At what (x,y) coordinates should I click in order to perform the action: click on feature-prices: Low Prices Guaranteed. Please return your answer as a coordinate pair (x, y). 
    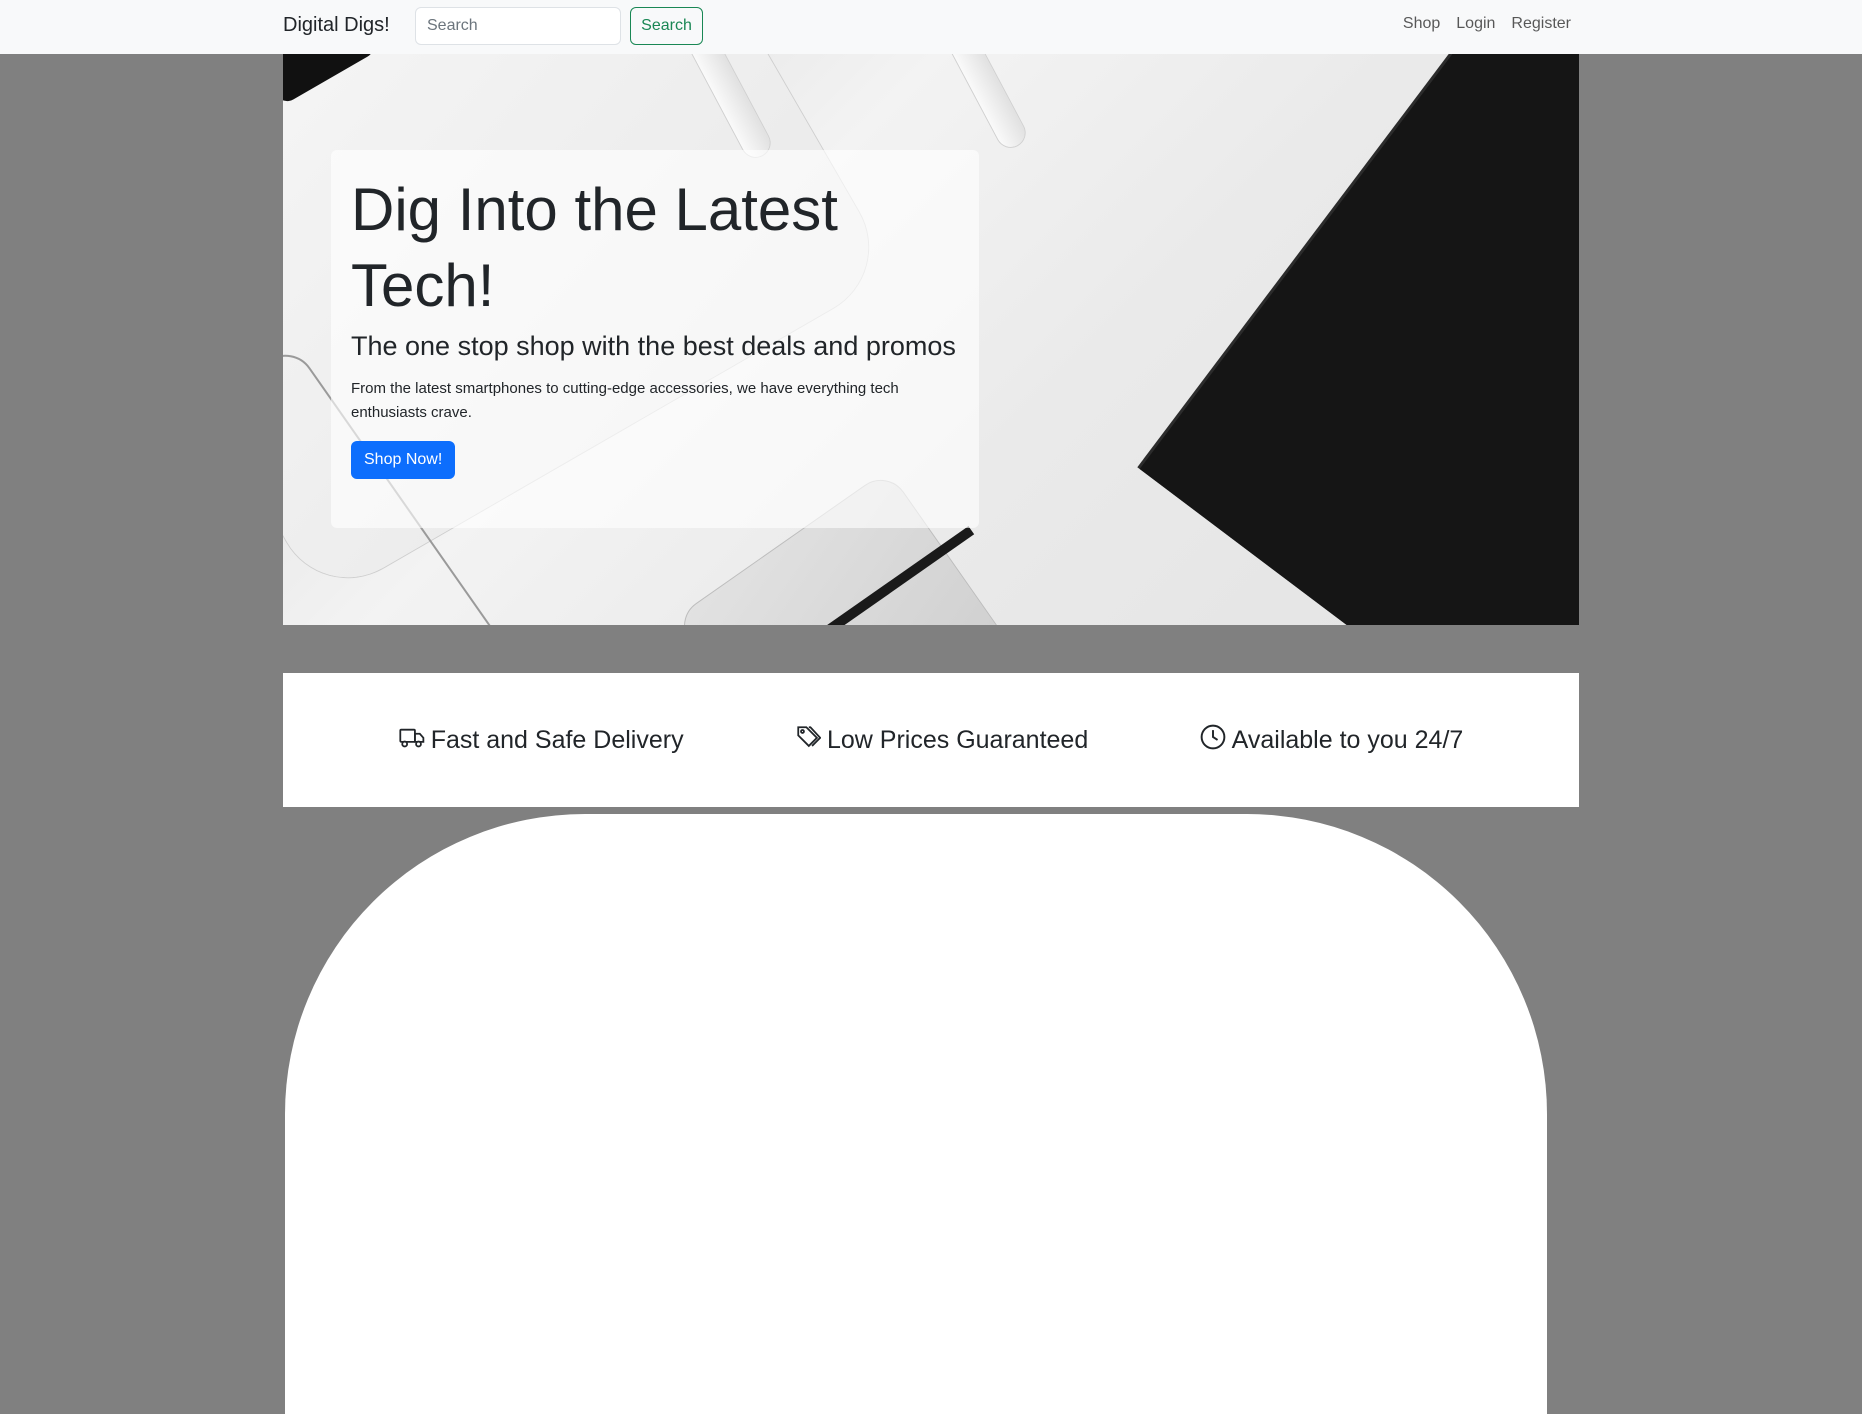
    Looking at the image, I should click on (941, 740).